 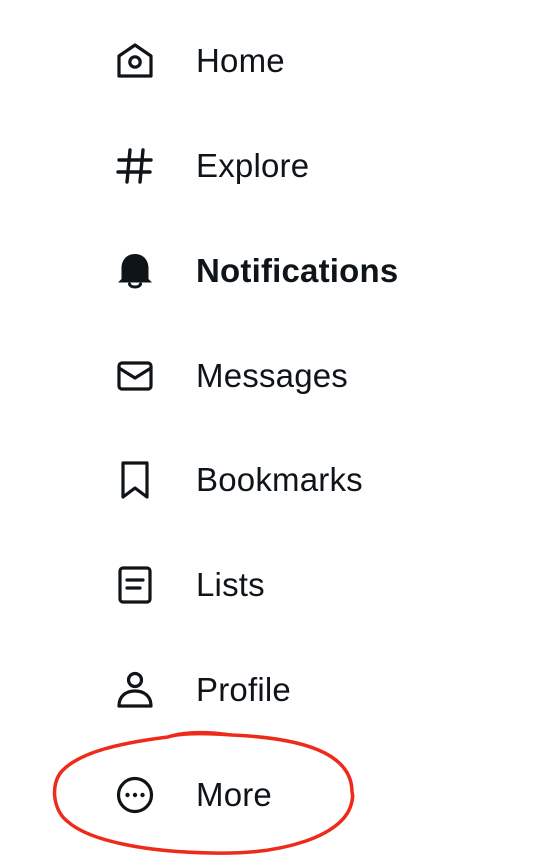 I want to click on nav-item-home: Home, so click(x=280, y=61).